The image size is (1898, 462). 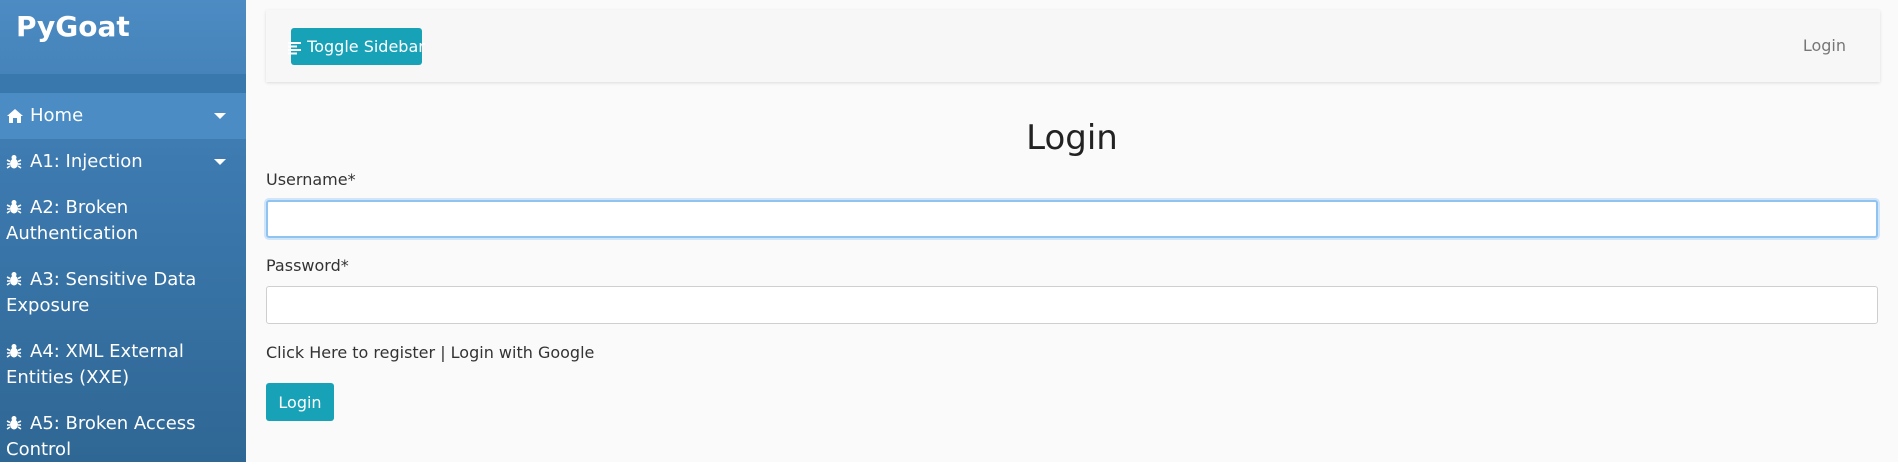 I want to click on toggle-sidebar-button: Toggle Sidebar, so click(x=356, y=46).